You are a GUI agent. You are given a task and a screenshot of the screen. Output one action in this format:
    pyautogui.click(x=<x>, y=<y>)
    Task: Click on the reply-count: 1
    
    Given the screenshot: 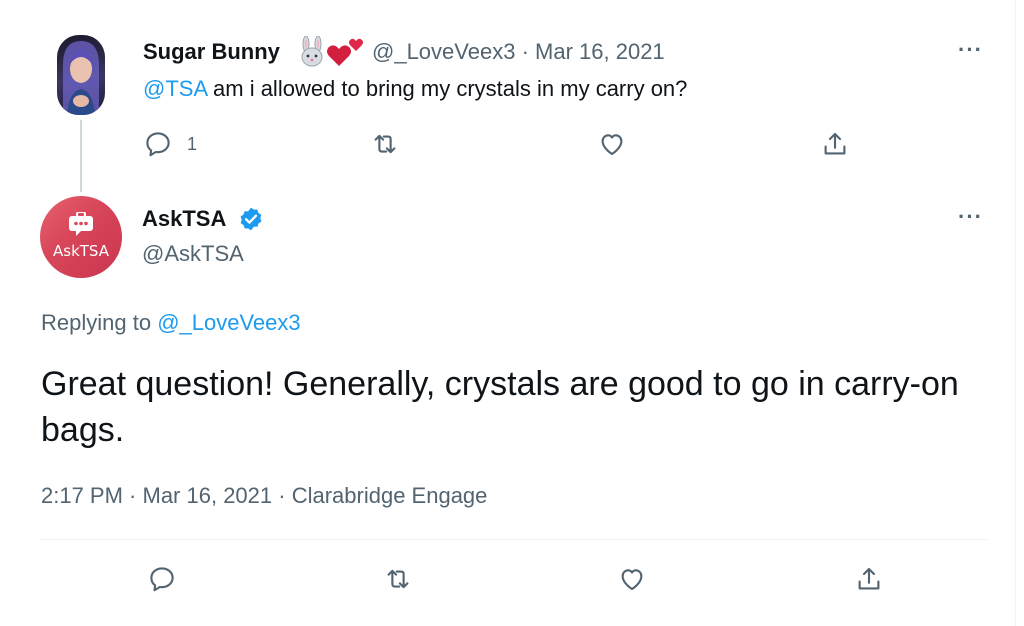 What is the action you would take?
    pyautogui.click(x=192, y=143)
    